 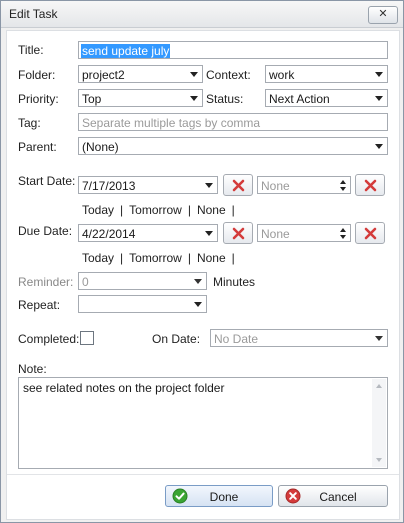 What do you see at coordinates (379, 423) in the screenshot?
I see `note-scrollbar` at bounding box center [379, 423].